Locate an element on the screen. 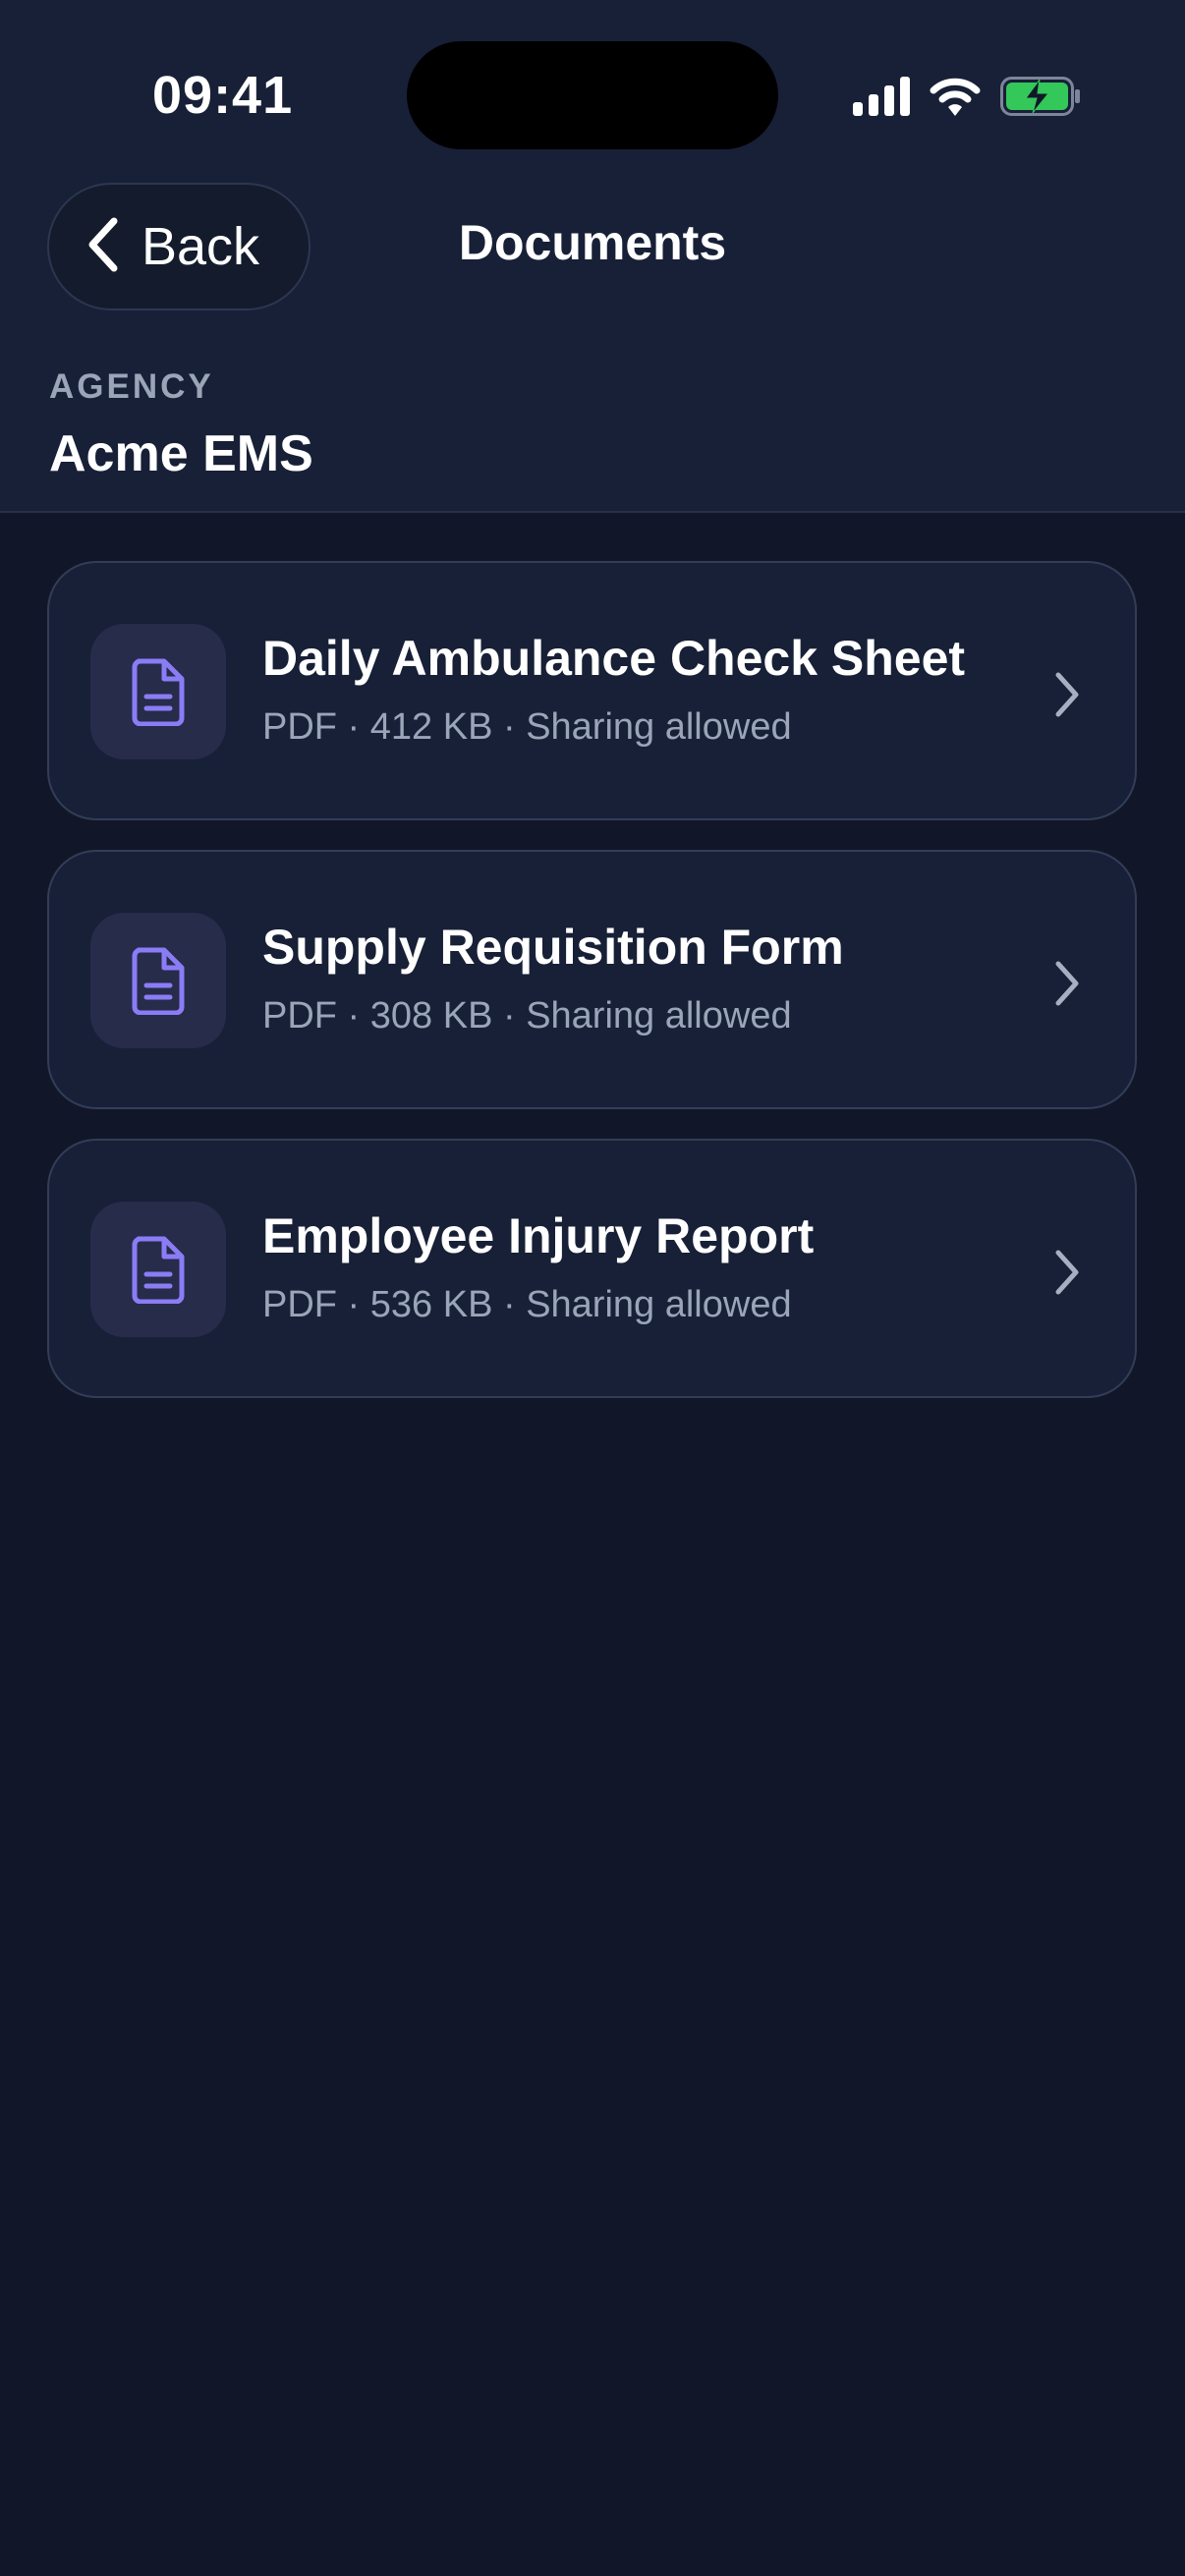 This screenshot has width=1185, height=2576. page-title: Documents is located at coordinates (592, 242).